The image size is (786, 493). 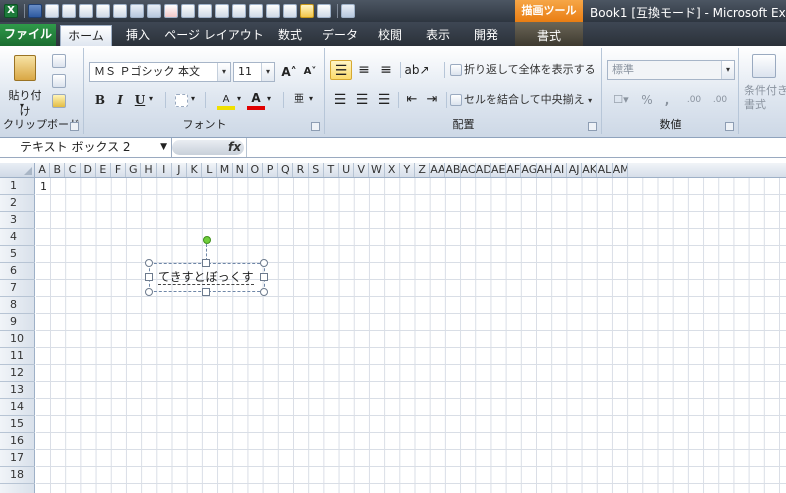 What do you see at coordinates (23, 84) in the screenshot?
I see `paste-button: 貼り付け ▾` at bounding box center [23, 84].